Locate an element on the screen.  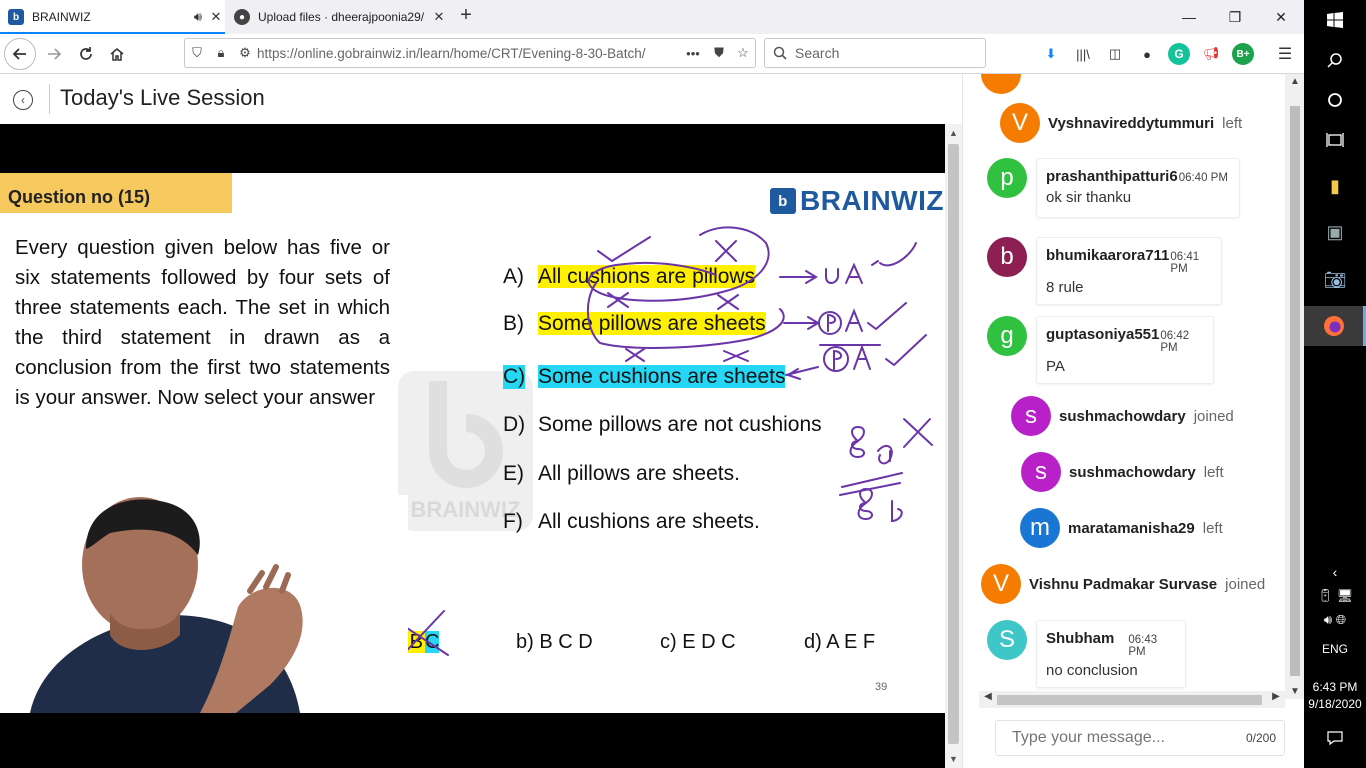
chat-vertical-scrollbar: ▲ ▼ is located at coordinates (1295, 386).